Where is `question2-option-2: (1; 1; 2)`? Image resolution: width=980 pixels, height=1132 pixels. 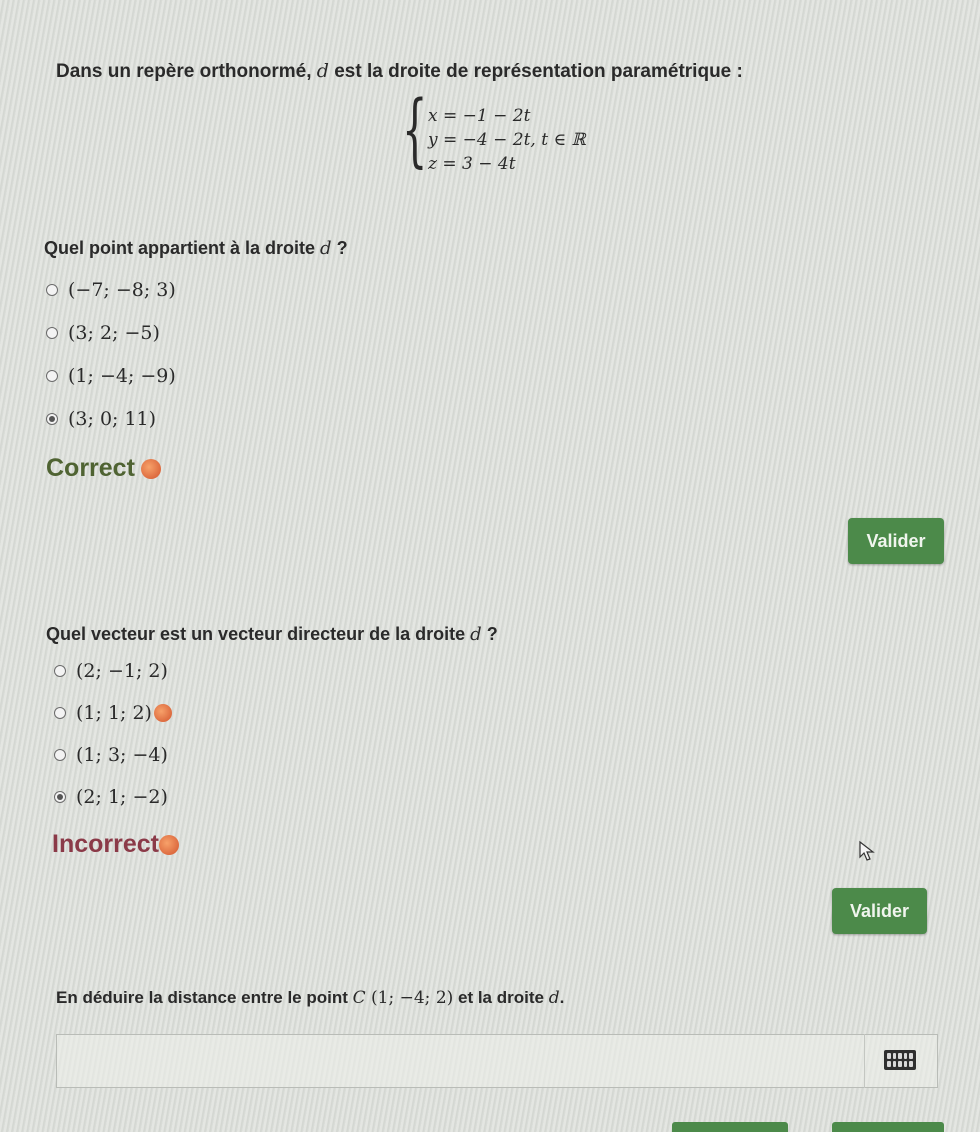
question2-option-2: (1; 1; 2) is located at coordinates (113, 713).